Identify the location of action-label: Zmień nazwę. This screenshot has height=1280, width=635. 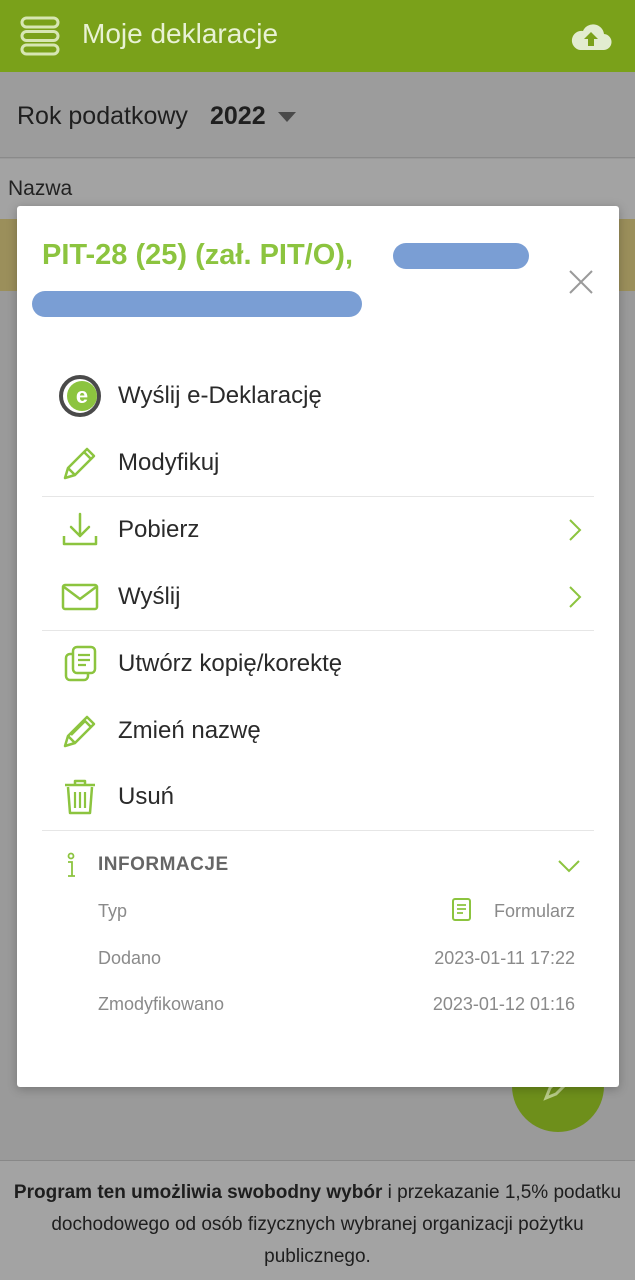
(189, 730).